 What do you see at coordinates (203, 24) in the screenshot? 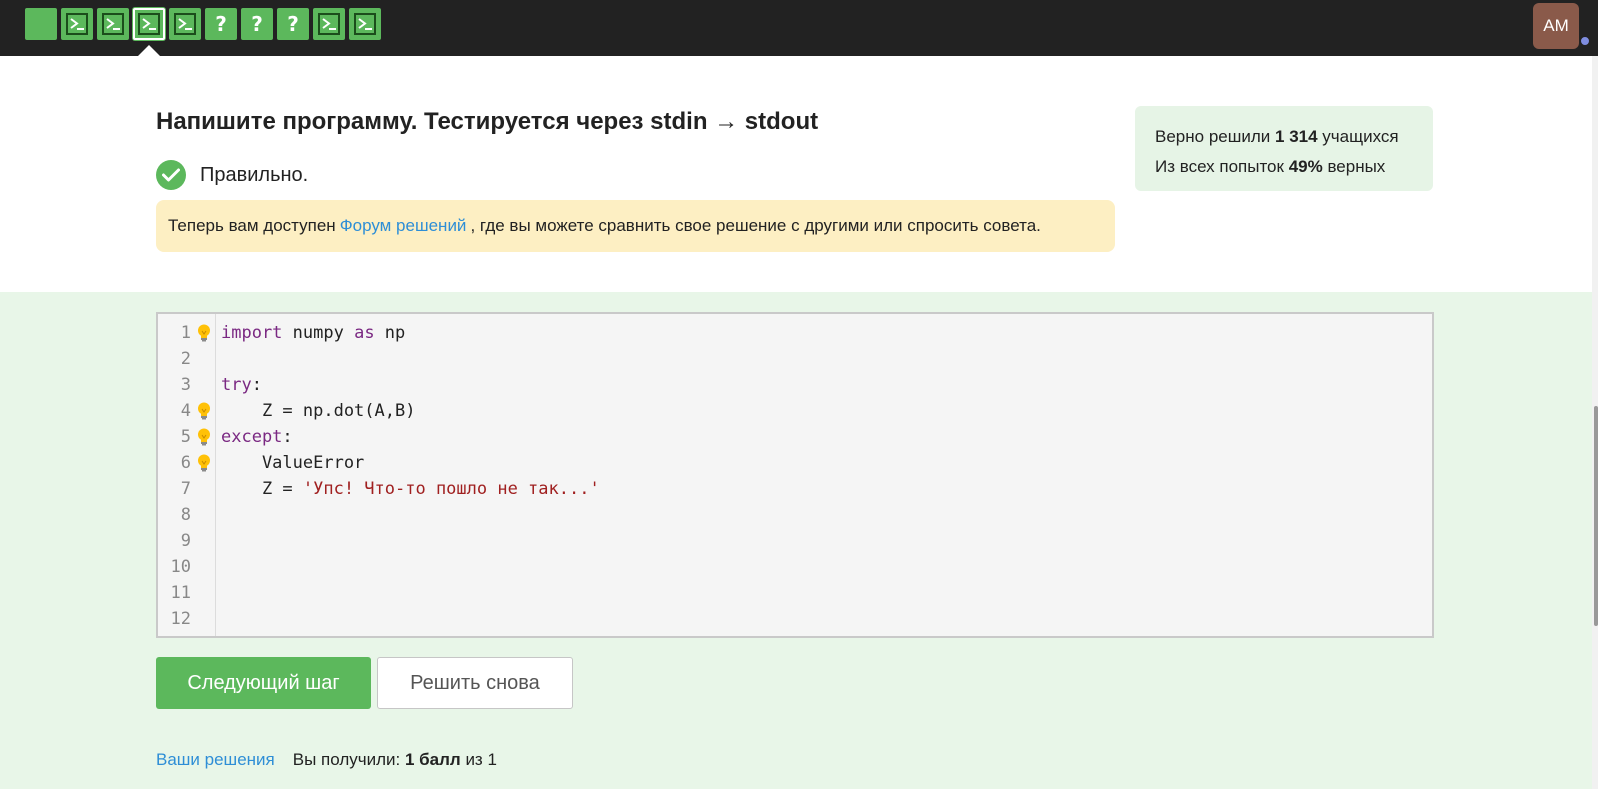
I see `step-list: ???` at bounding box center [203, 24].